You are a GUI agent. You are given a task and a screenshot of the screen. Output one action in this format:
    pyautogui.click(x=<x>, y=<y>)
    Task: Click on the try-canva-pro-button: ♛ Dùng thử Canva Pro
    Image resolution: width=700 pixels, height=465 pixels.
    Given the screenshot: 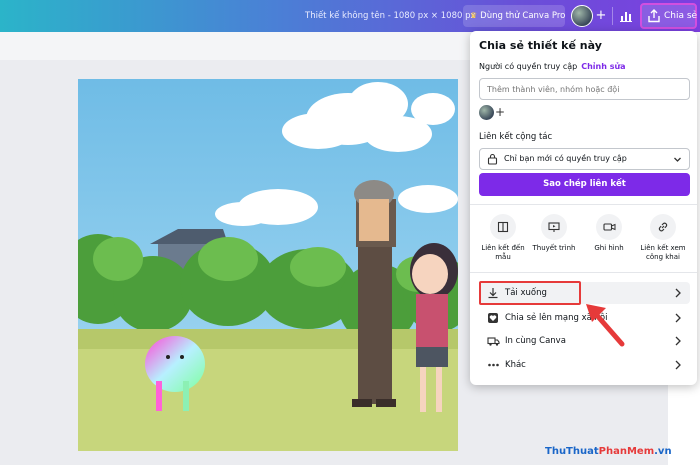 What is the action you would take?
    pyautogui.click(x=514, y=16)
    